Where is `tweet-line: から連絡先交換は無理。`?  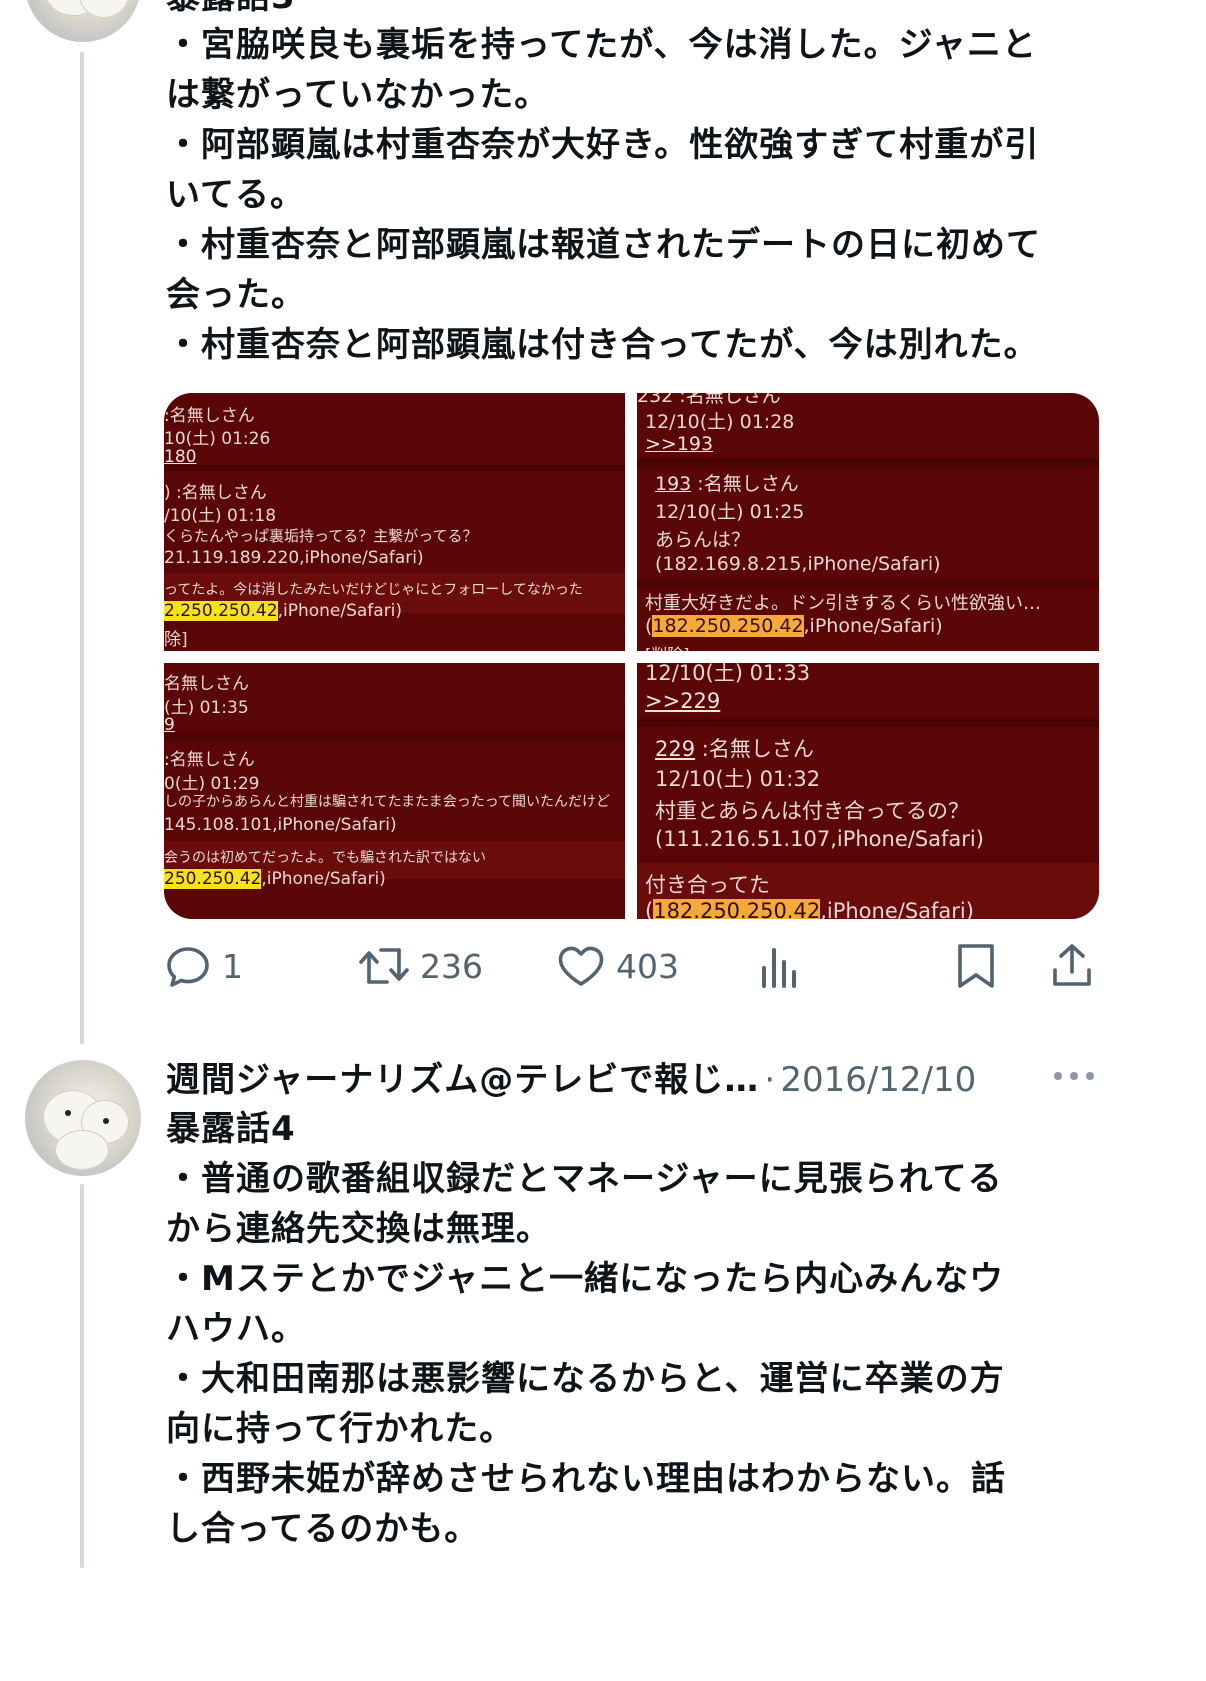
tweet-line: から連絡先交換は無理。 is located at coordinates (358, 1229).